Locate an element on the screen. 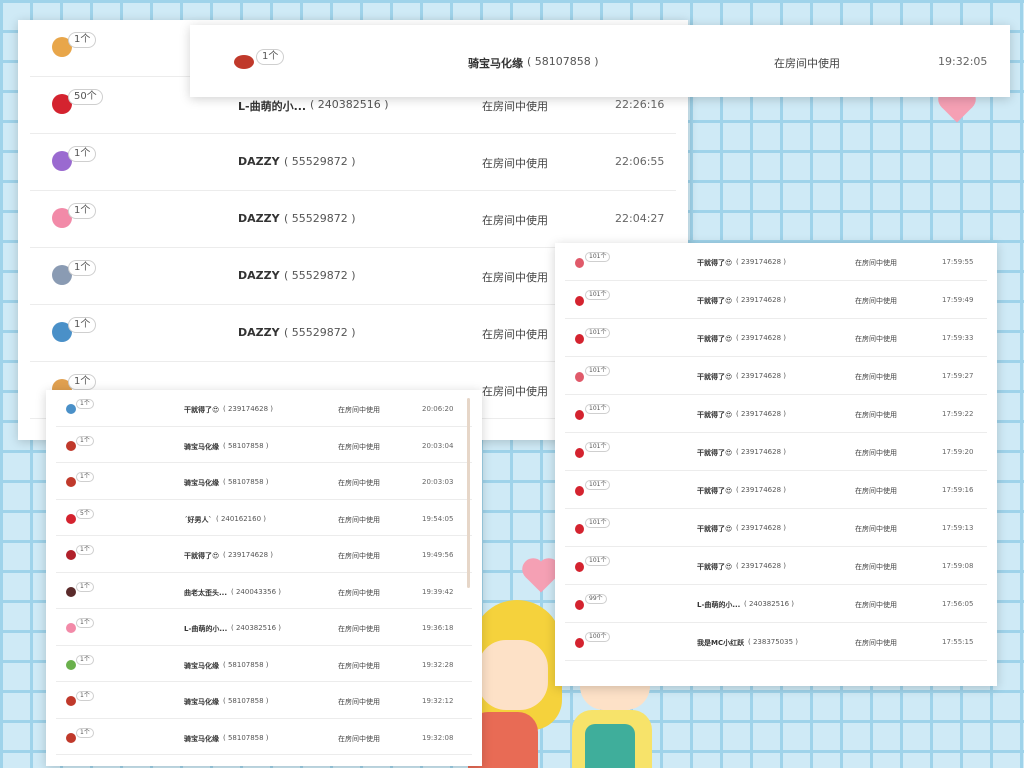  gift-record-row: 5个 ˊ好男人ˋ ( 240162160 ) 在房间中使用 19:54:05 is located at coordinates (264, 518).